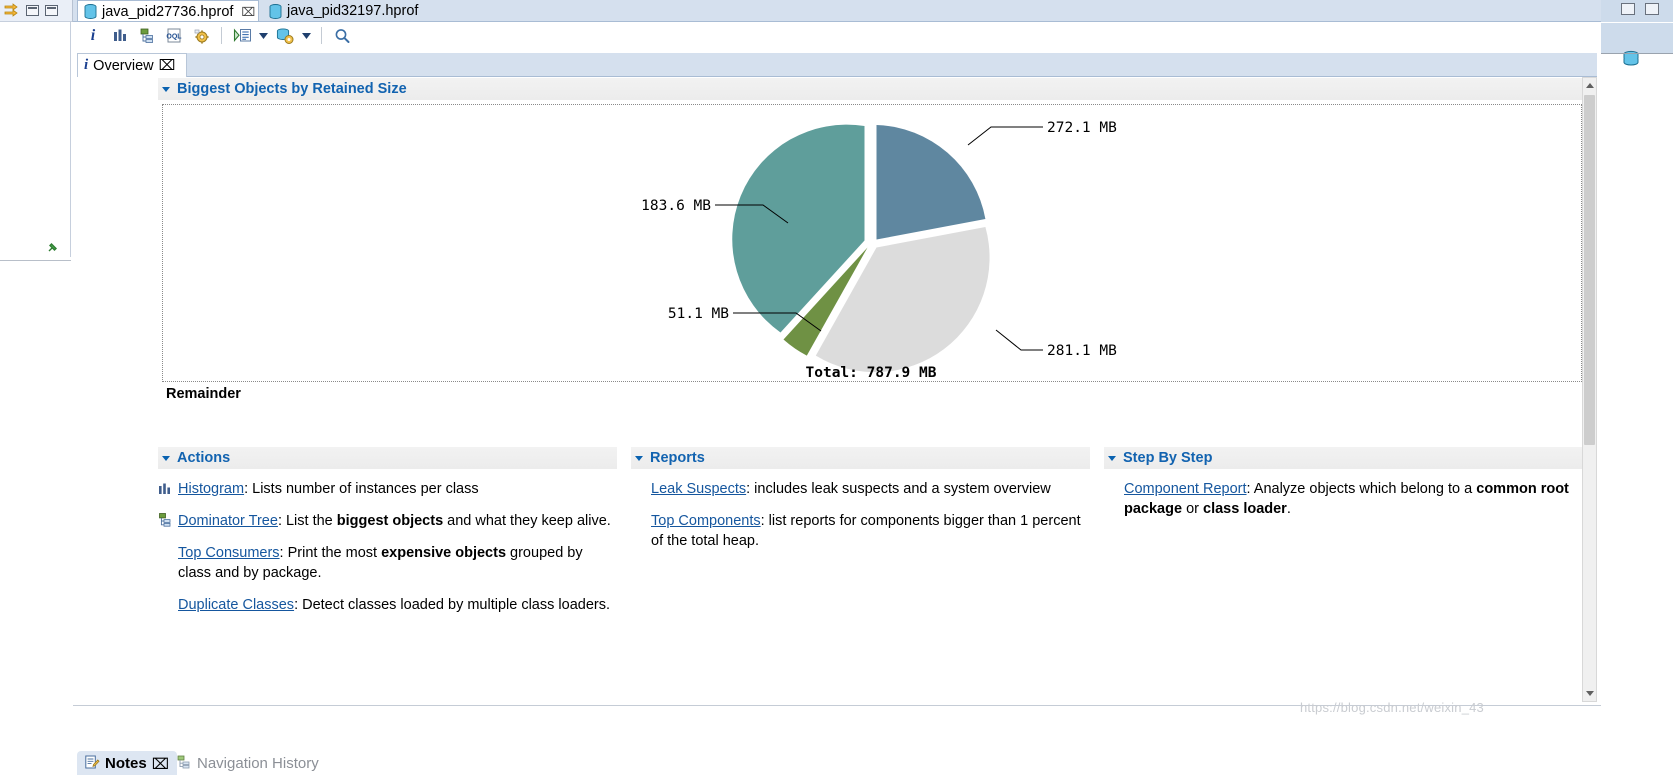 This screenshot has width=1673, height=775. Describe the element at coordinates (285, 36) in the screenshot. I see `heap-actions-icon` at that location.